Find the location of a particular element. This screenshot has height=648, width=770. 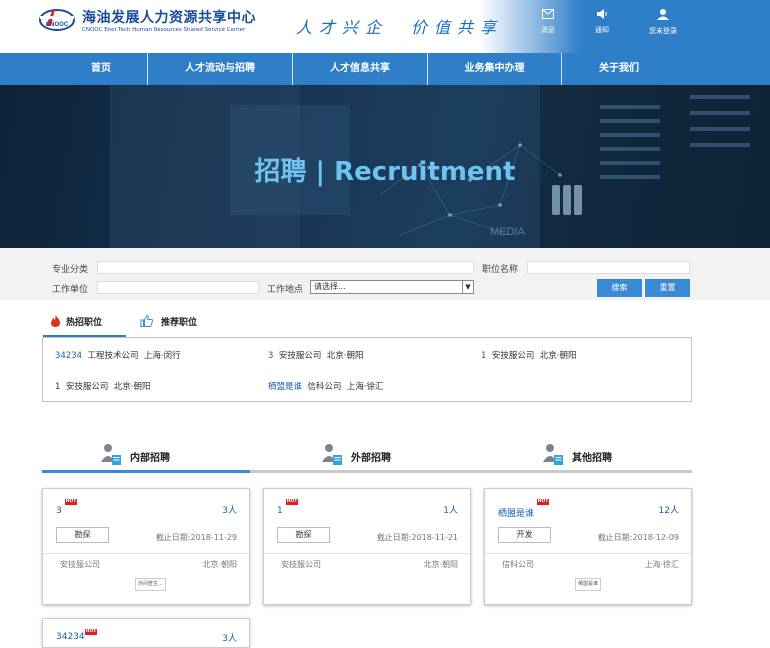

hot-job-item: 3 安技服公司 北京·朝阳 is located at coordinates (315, 355).